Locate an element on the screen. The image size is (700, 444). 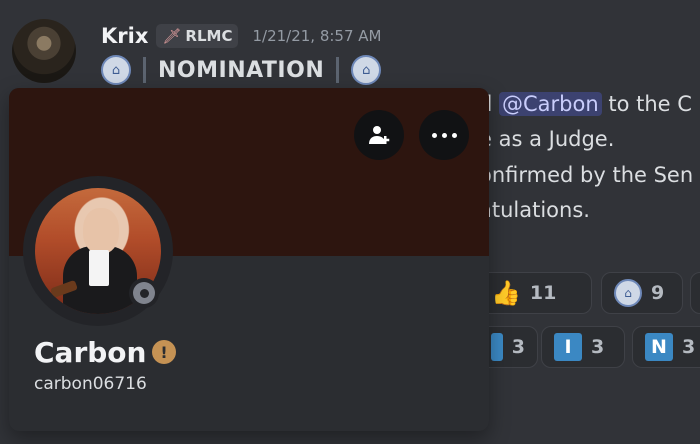
message-header: Krix 🗡 RLMC 1/21/21, 8:57 AM is located at coordinates (241, 36).